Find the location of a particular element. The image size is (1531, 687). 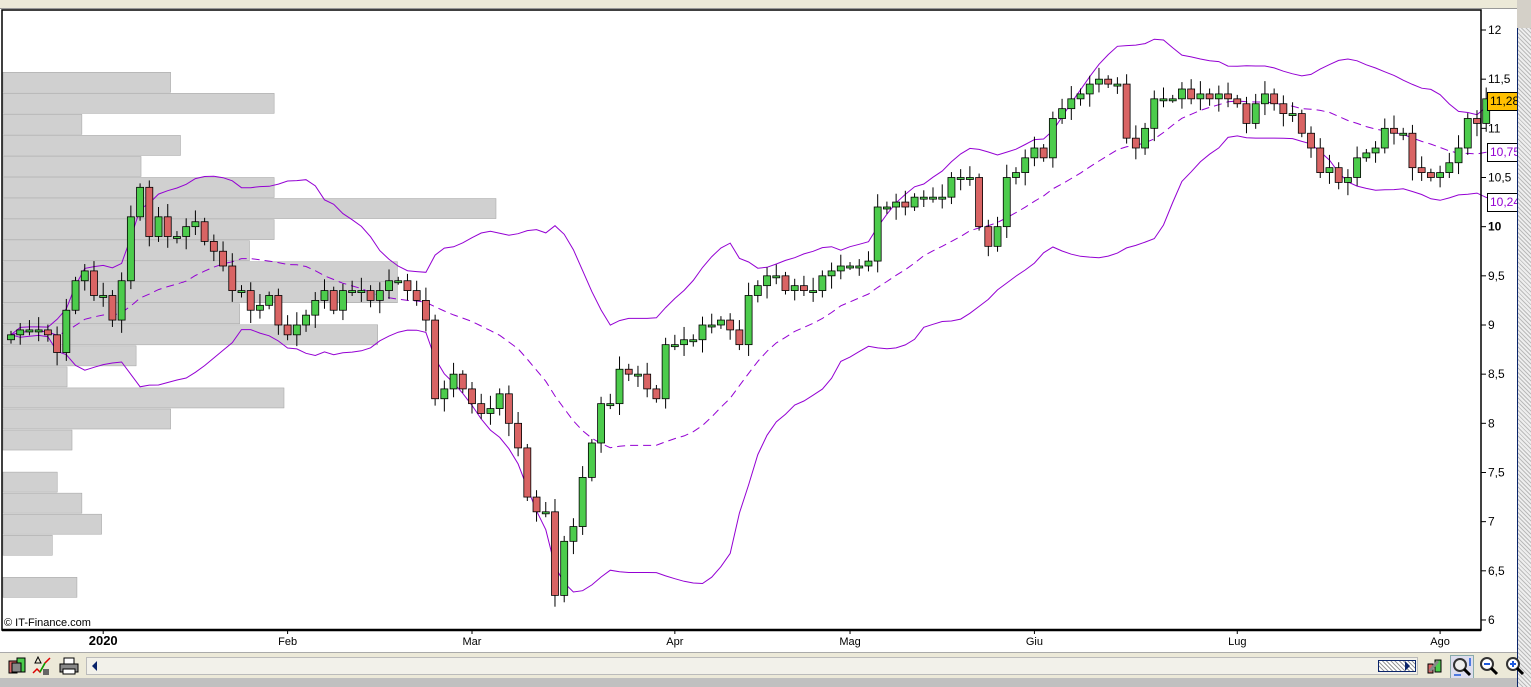

chart-settings-icon is located at coordinates (1435, 666).